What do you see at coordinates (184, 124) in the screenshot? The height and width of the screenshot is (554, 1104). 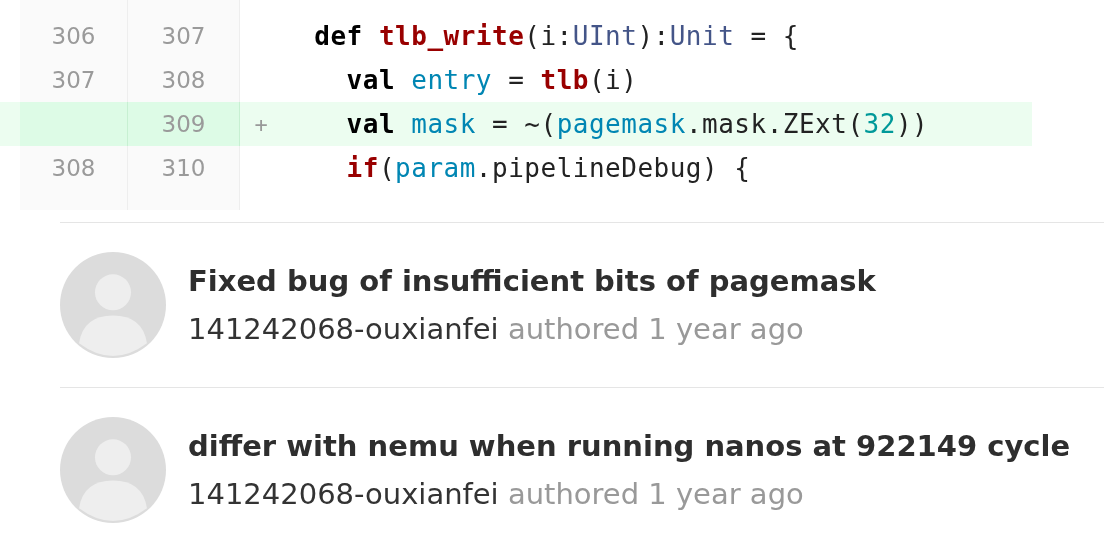 I see `line-number: 309` at bounding box center [184, 124].